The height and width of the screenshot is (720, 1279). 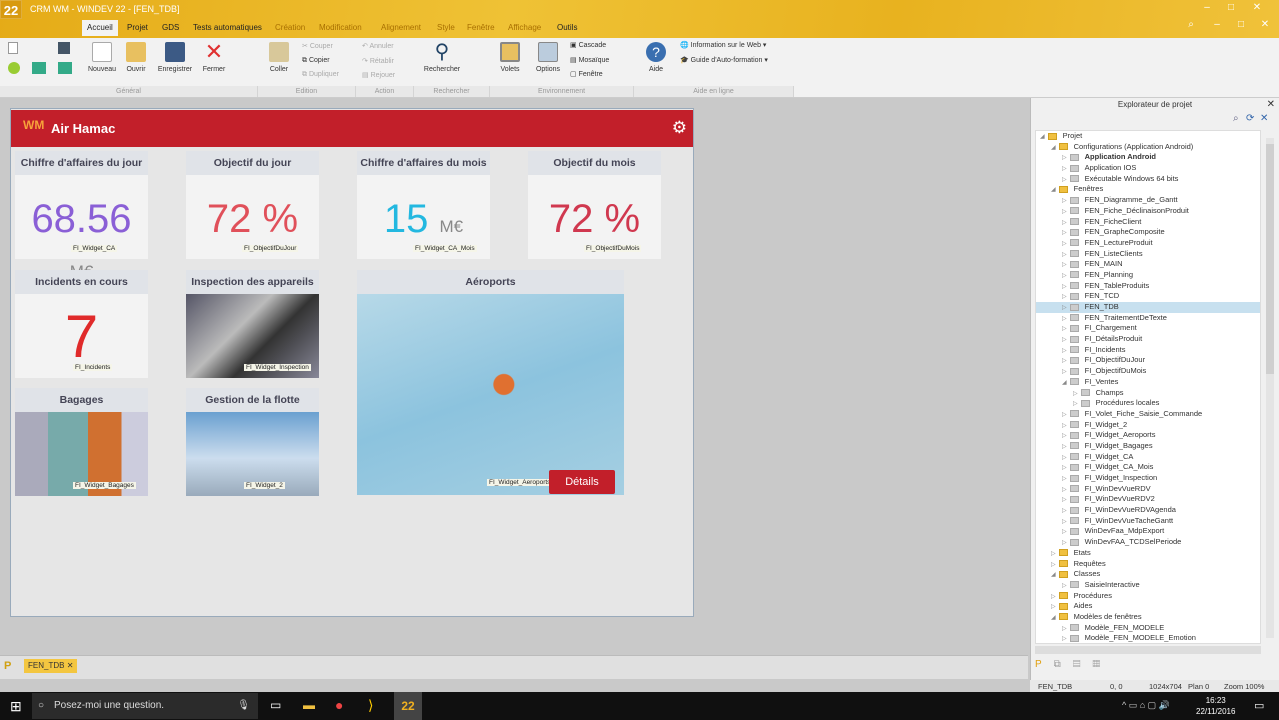 I want to click on doc-minimize-button: –, so click(x=1217, y=26).